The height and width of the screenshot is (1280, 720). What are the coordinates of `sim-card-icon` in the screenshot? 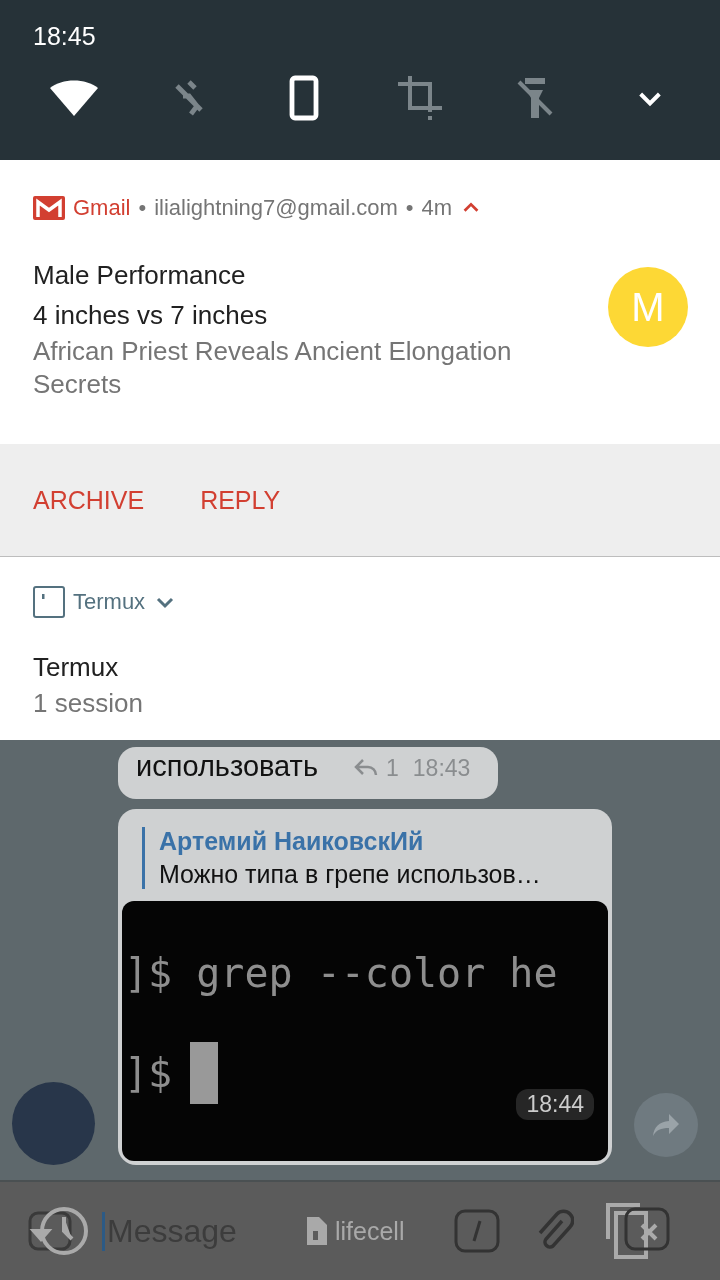 It's located at (316, 1231).